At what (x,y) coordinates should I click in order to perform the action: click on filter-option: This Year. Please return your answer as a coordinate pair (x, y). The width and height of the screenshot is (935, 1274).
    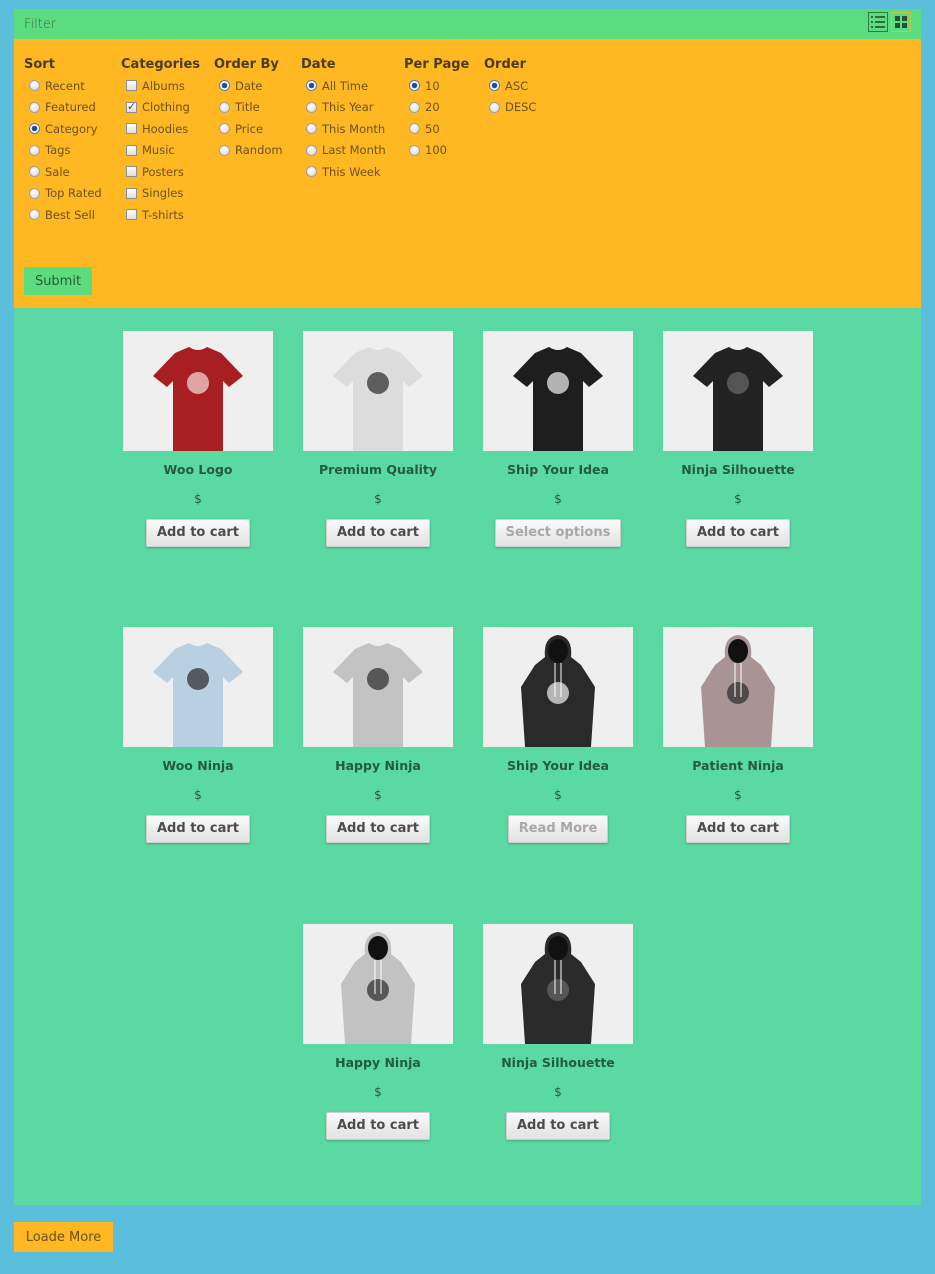
    Looking at the image, I should click on (352, 108).